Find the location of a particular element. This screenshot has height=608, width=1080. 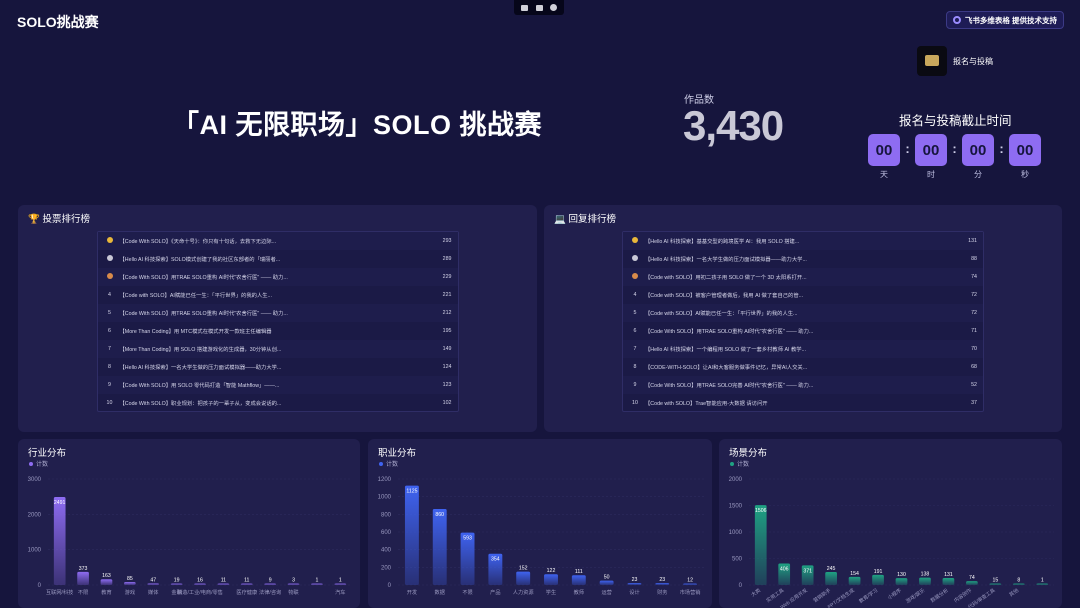

entry-score: 74 is located at coordinates (974, 277).